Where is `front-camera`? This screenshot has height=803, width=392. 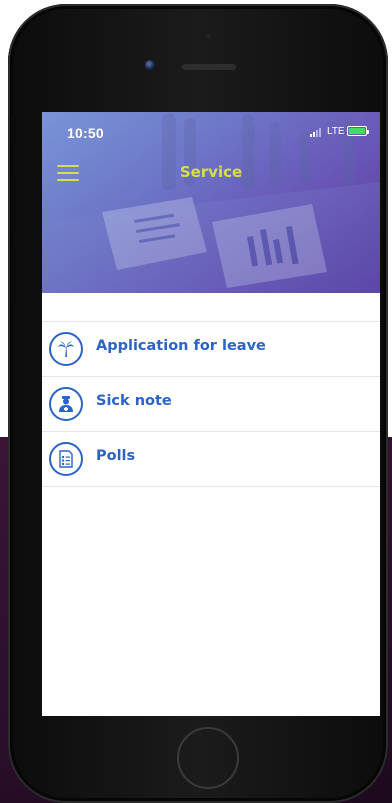 front-camera is located at coordinates (150, 65).